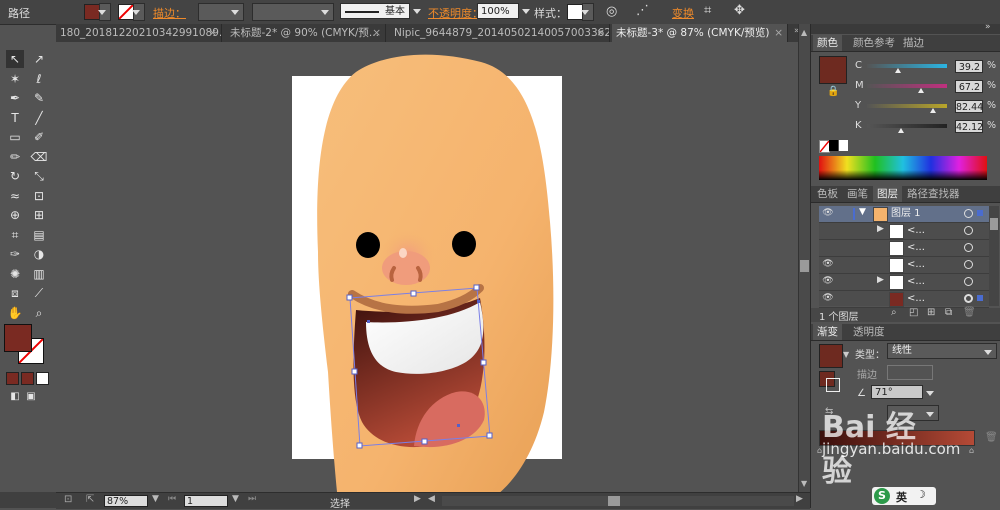 The height and width of the screenshot is (510, 1000). Describe the element at coordinates (614, 501) in the screenshot. I see `h-scroll-thumb` at that location.